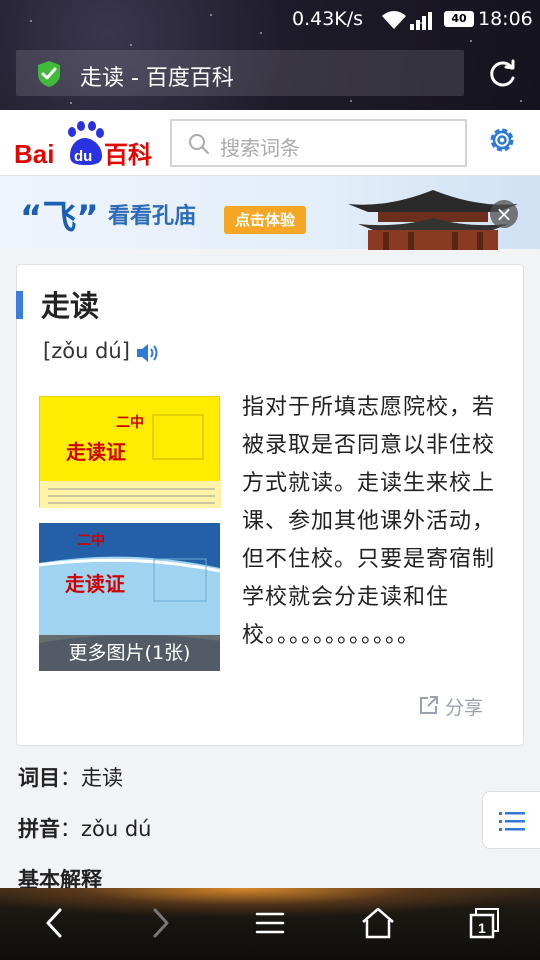  I want to click on banner-text: 看看孔庙, so click(152, 216).